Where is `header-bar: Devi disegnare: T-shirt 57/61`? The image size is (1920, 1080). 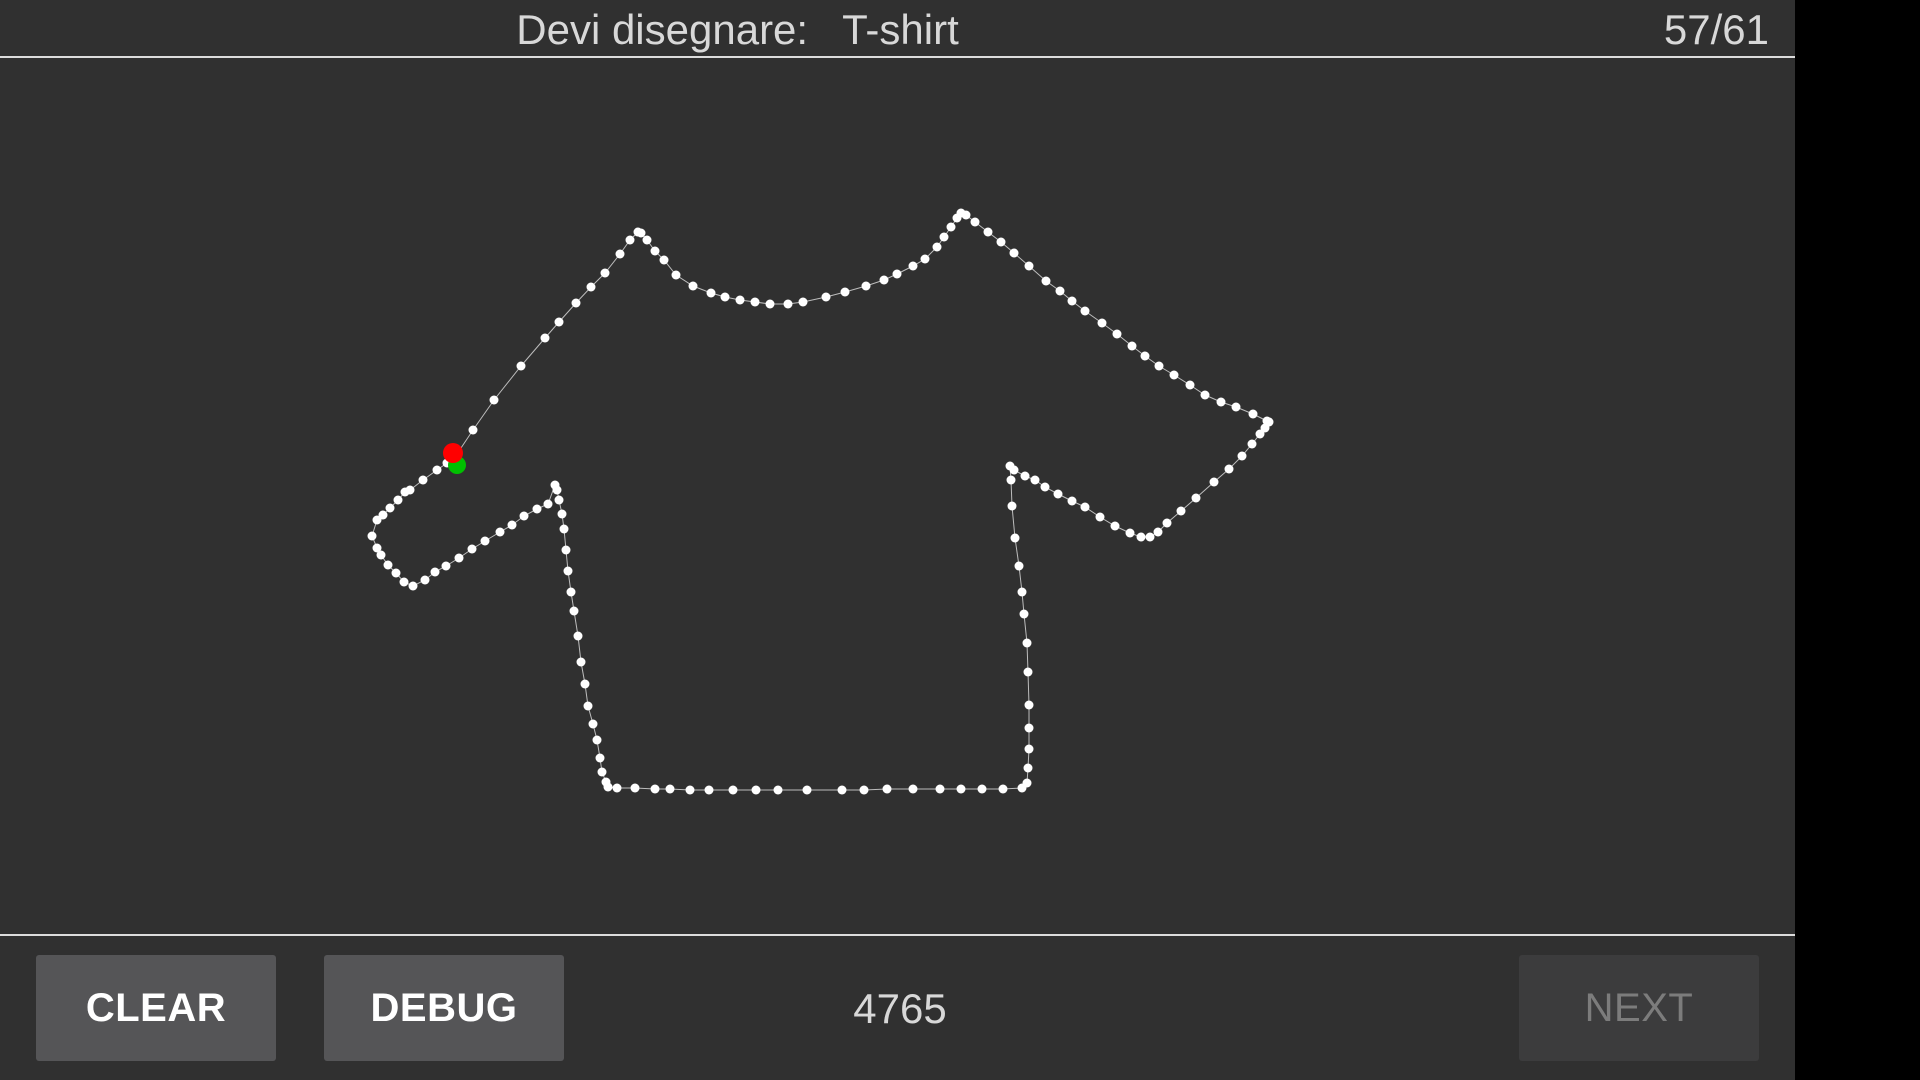 header-bar: Devi disegnare: T-shirt 57/61 is located at coordinates (897, 28).